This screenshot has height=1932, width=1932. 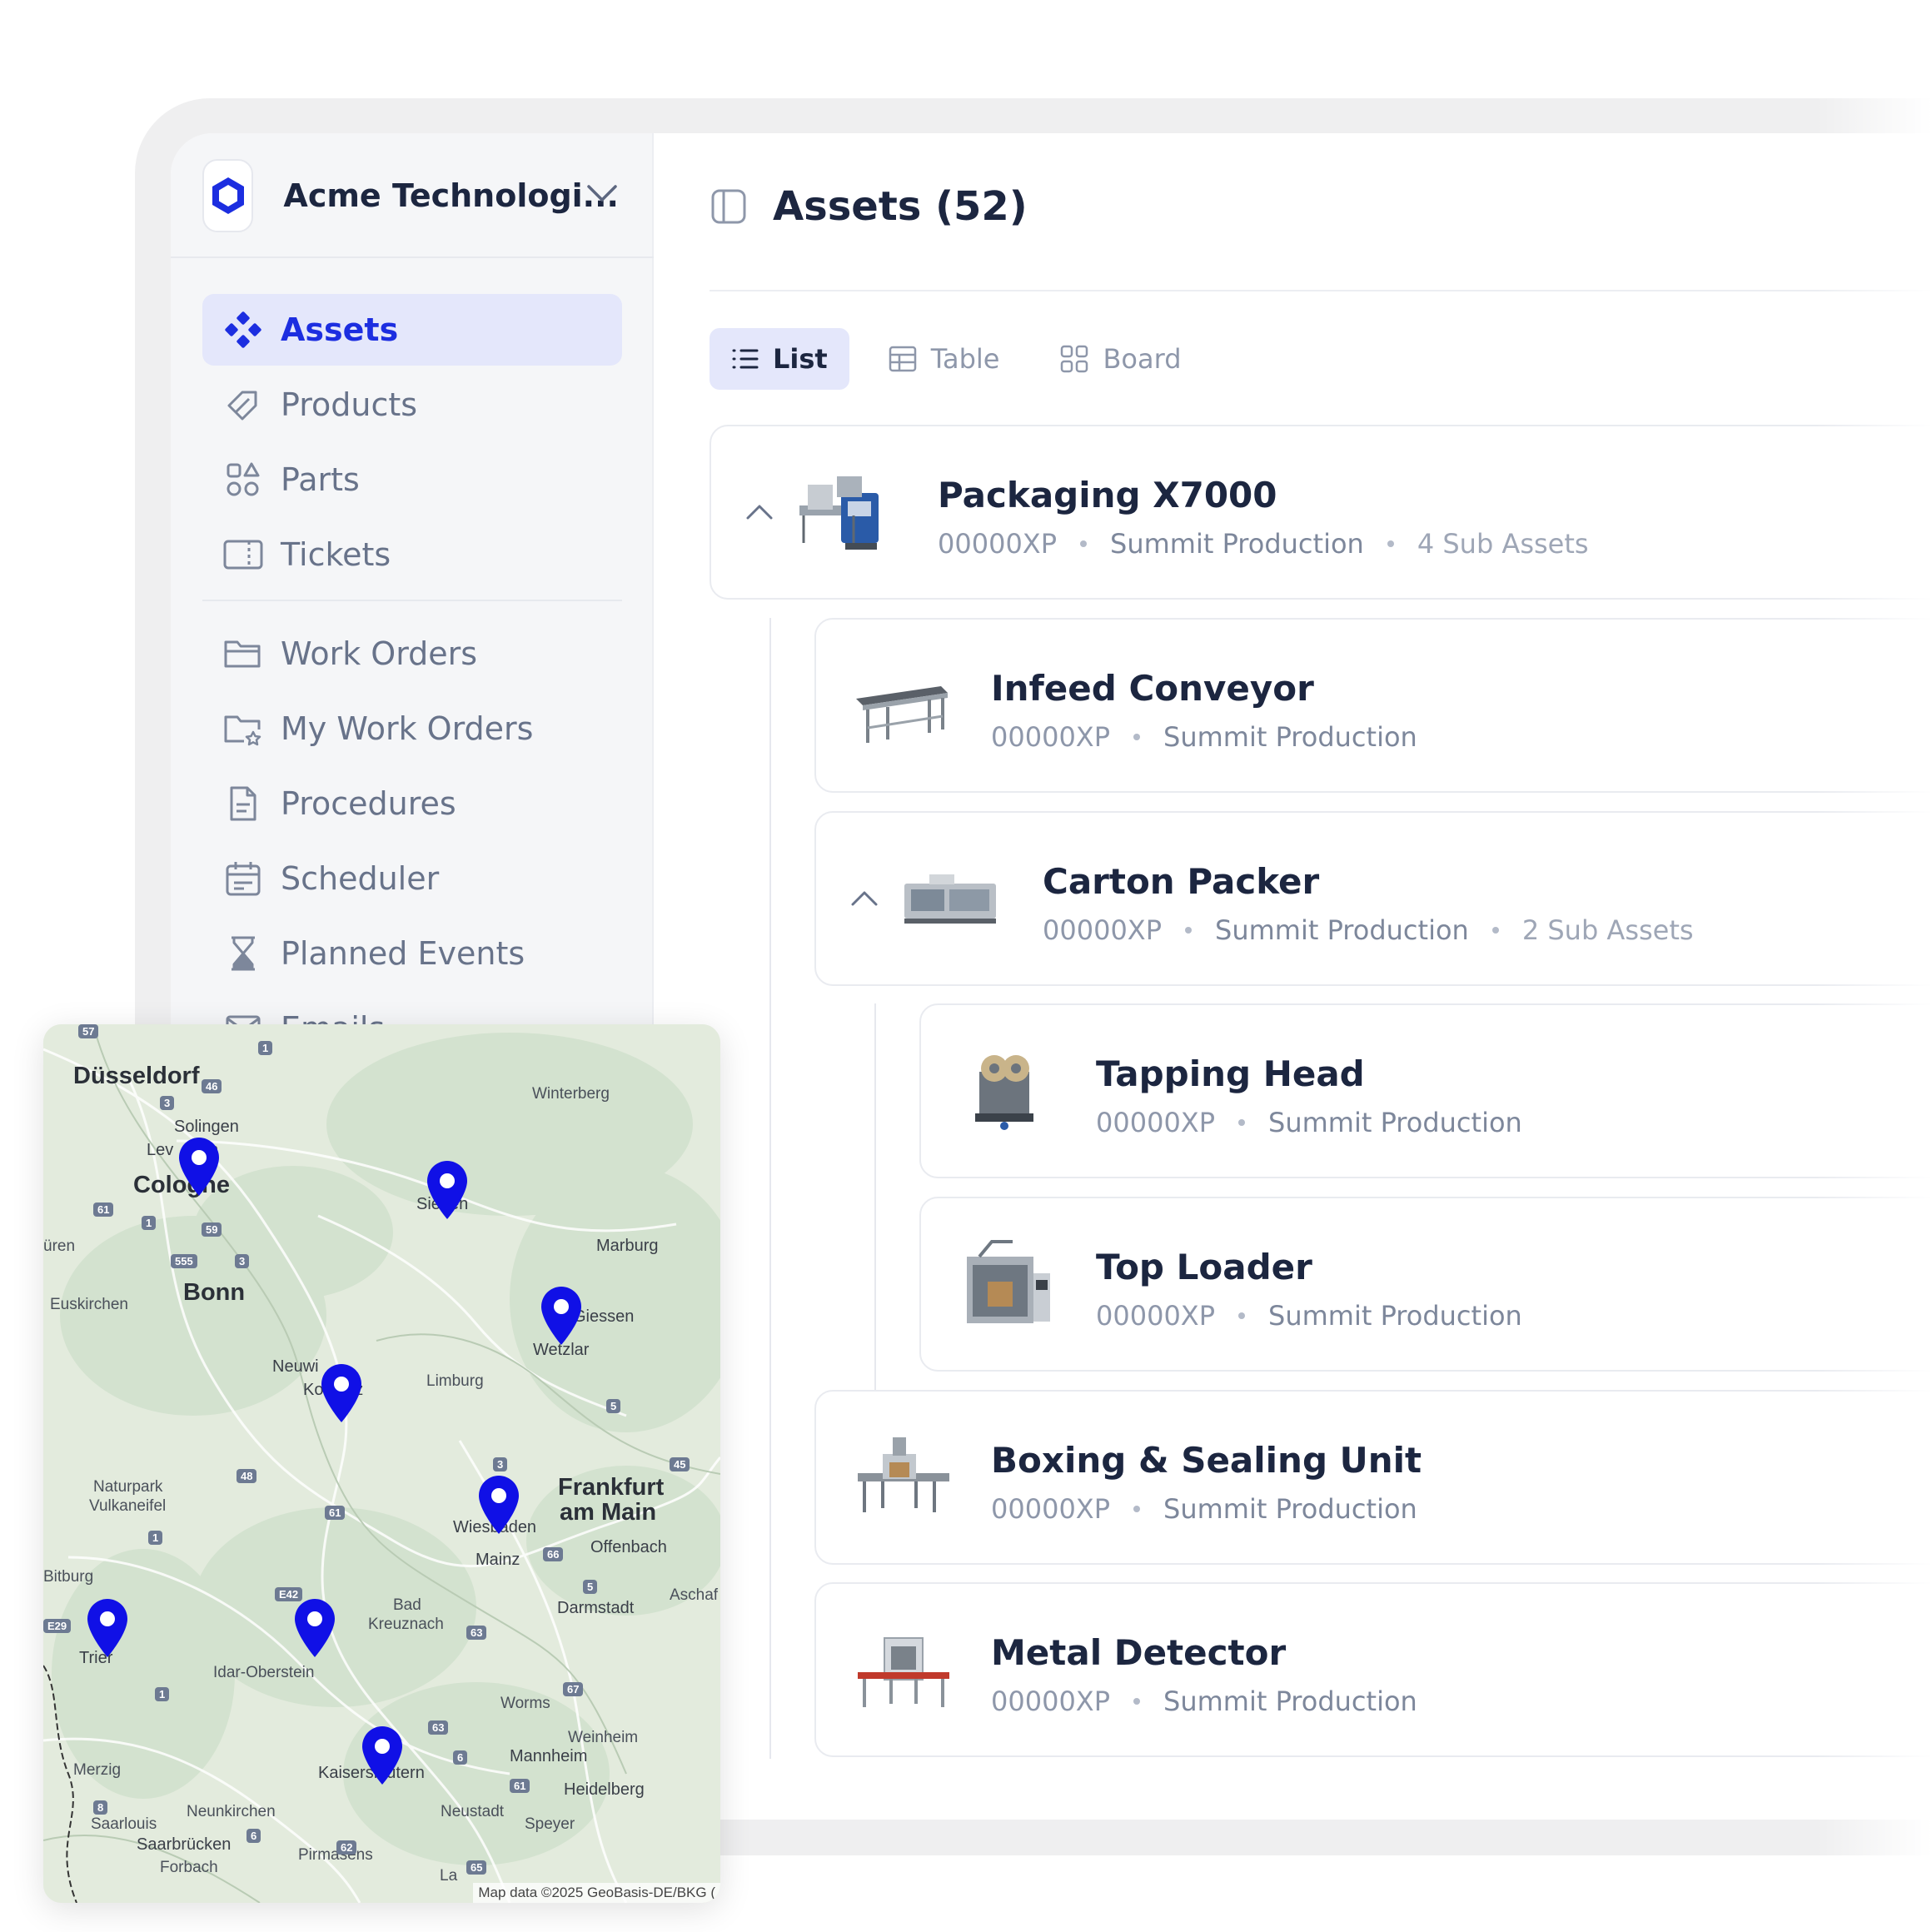 I want to click on sidebar-item-products: Products, so click(x=412, y=405).